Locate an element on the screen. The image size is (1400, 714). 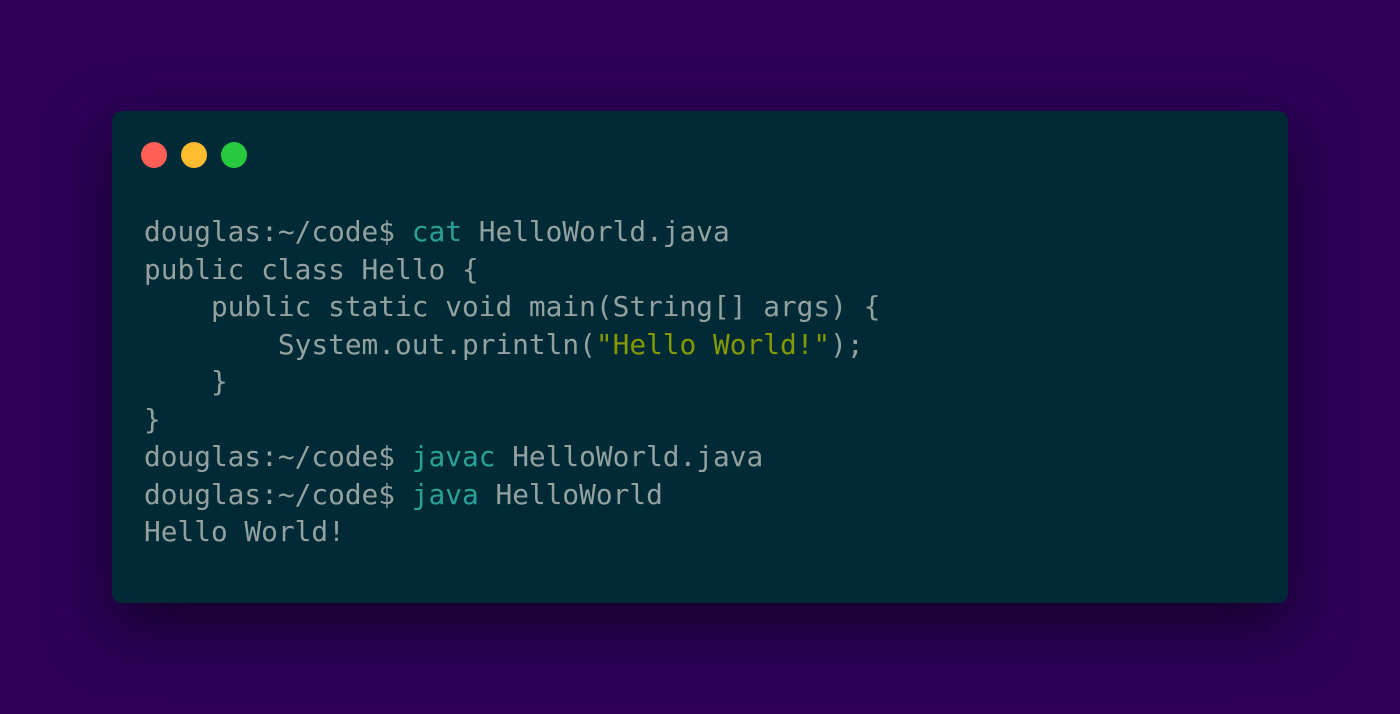
terminal-line-7: douglas:~/code$ javac HelloWorld.java is located at coordinates (512, 457).